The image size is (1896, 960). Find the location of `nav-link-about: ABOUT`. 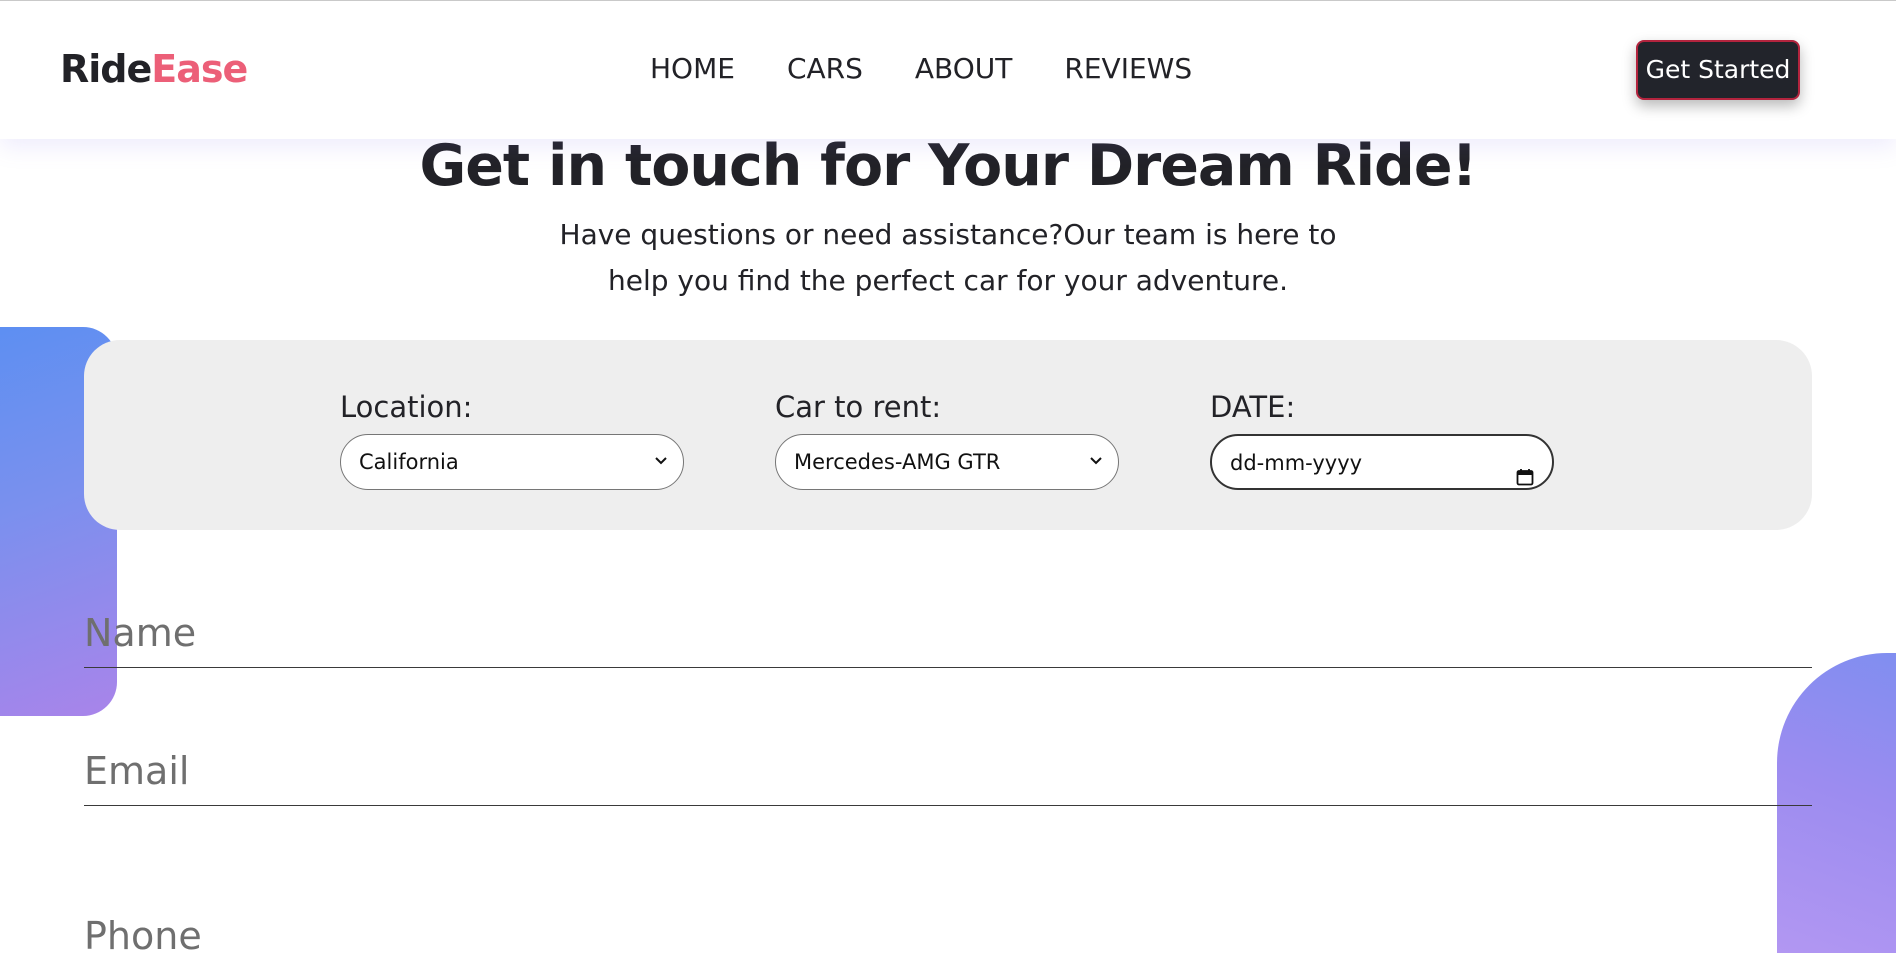

nav-link-about: ABOUT is located at coordinates (964, 69).